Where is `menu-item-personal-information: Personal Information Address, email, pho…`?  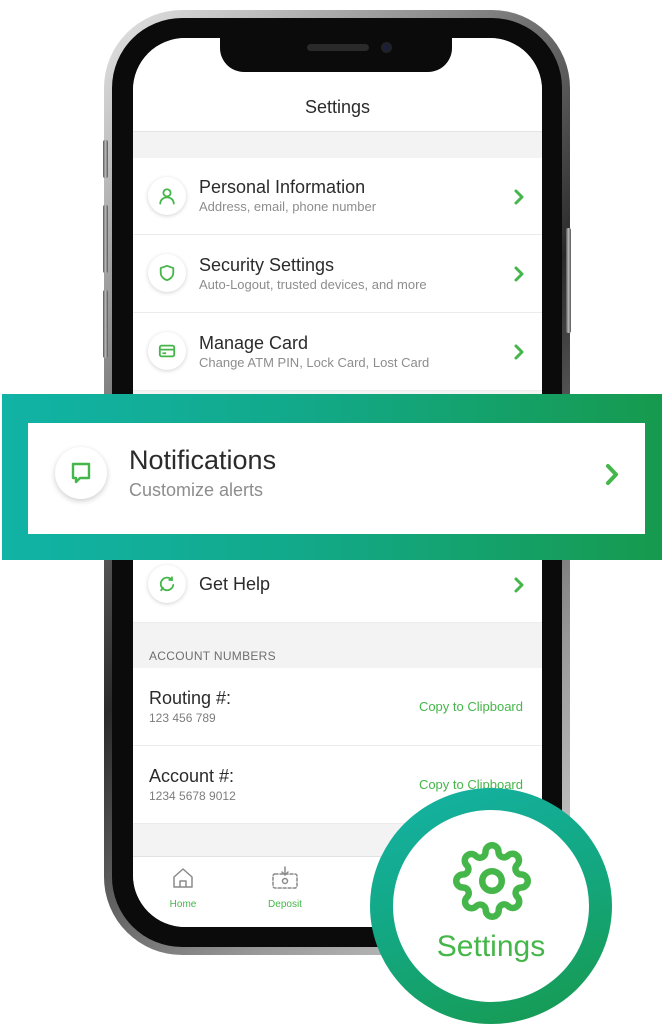
menu-item-personal-information: Personal Information Address, email, pho… is located at coordinates (337, 196).